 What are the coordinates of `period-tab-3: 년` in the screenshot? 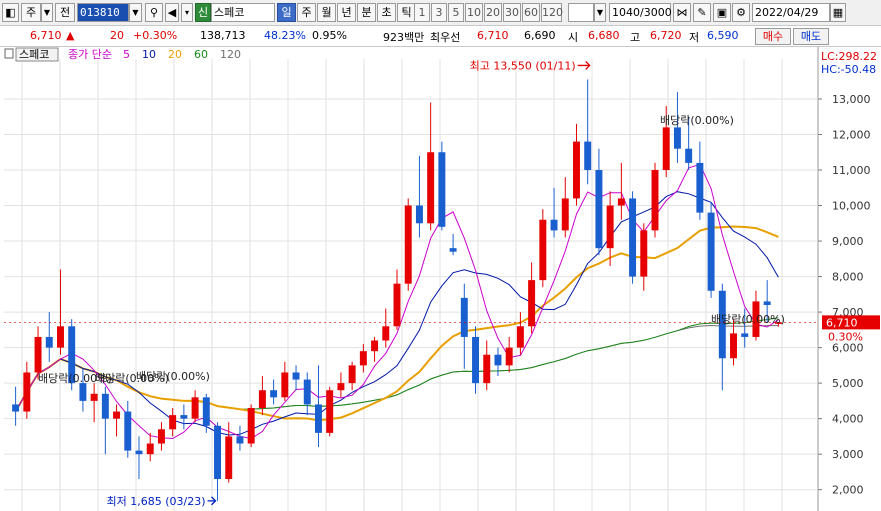 It's located at (346, 12).